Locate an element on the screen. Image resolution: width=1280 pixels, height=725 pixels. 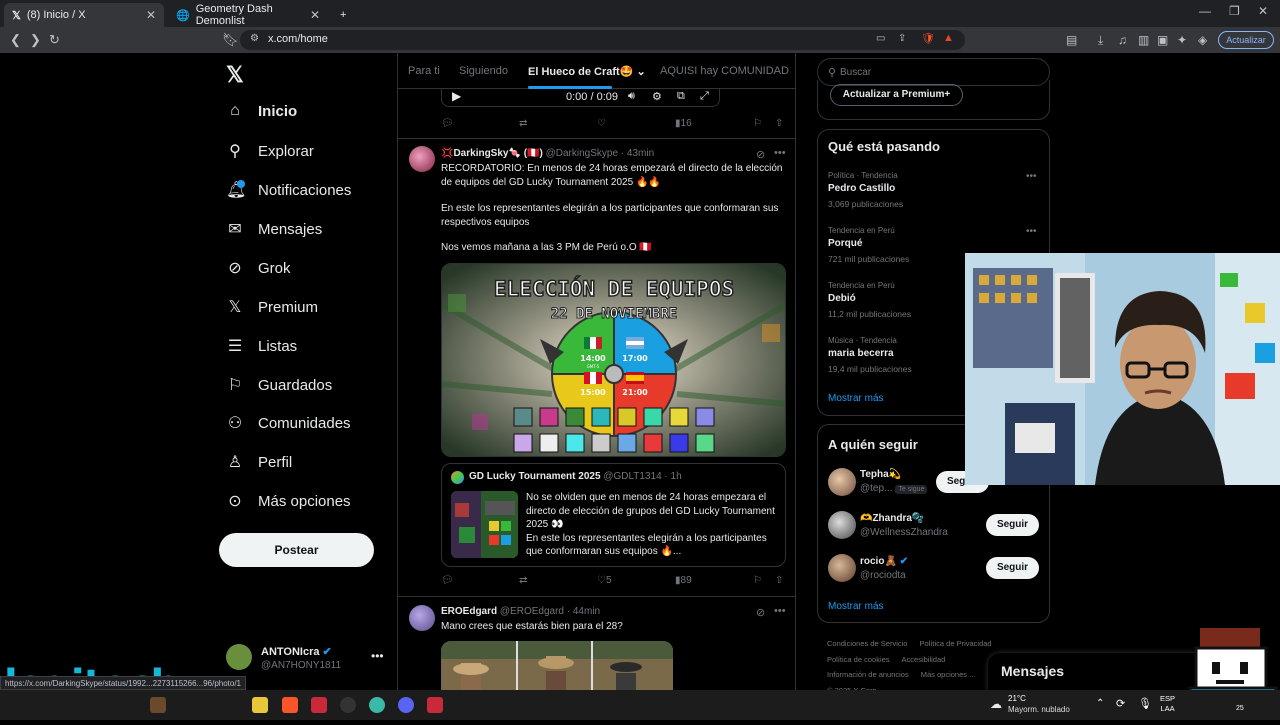
clock-date-fragment: 25 is located at coordinates (1240, 708).